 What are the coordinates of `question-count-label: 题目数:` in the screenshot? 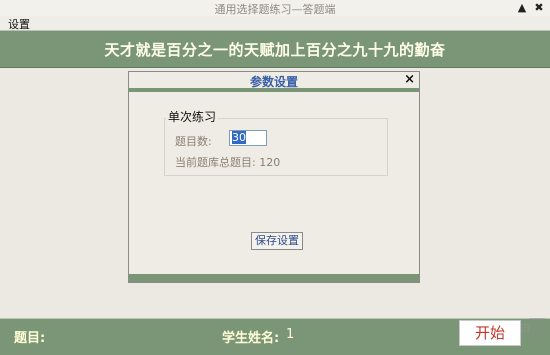 It's located at (193, 141).